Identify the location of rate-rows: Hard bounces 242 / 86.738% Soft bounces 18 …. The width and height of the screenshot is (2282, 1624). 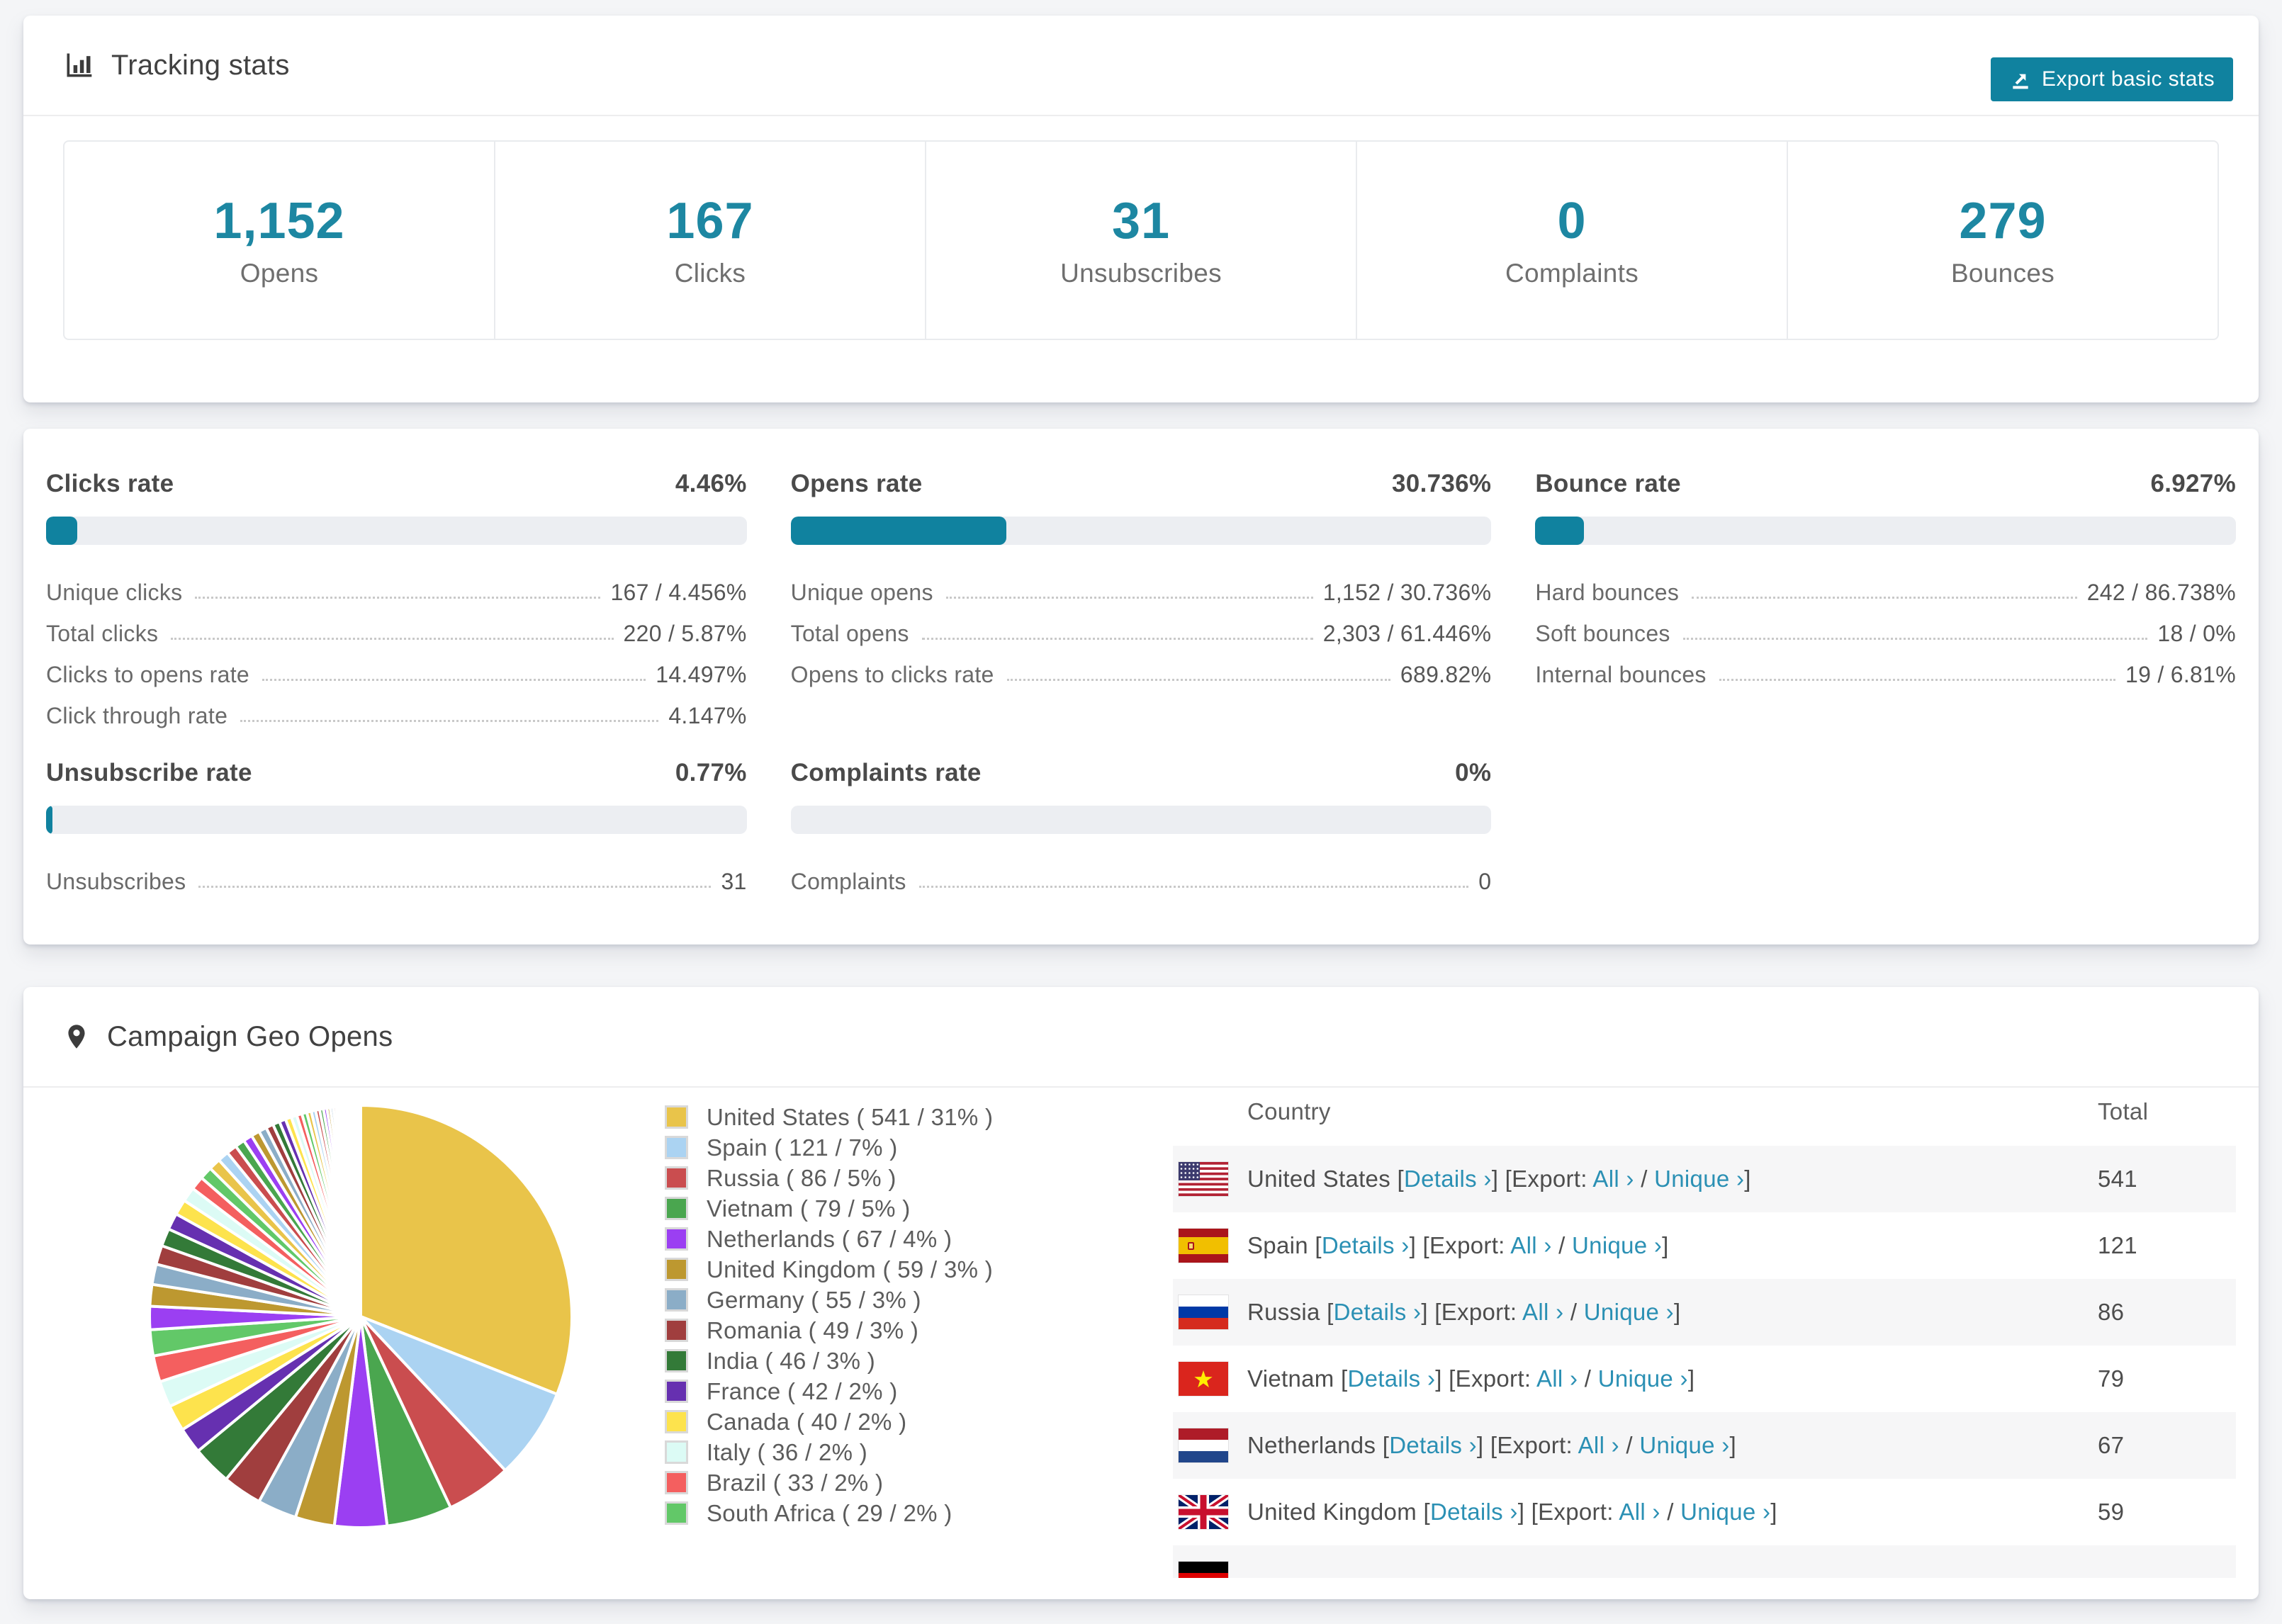
(1886, 627).